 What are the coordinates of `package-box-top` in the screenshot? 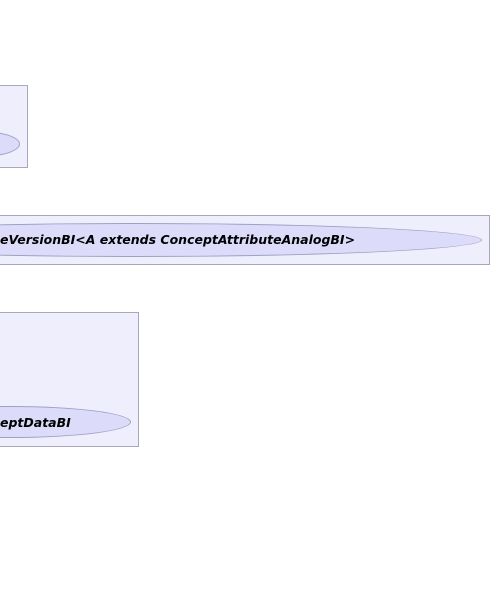 It's located at (14, 126).